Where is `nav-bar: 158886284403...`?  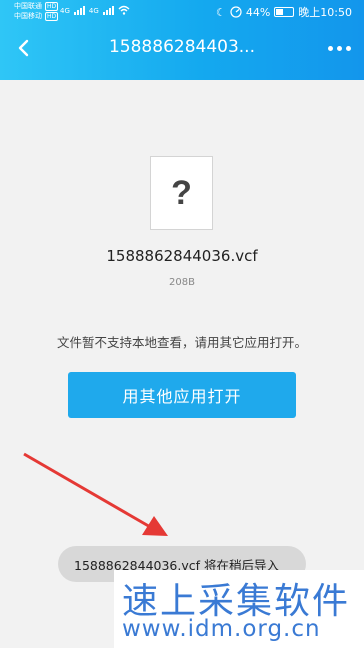
nav-bar: 158886284403... is located at coordinates (182, 49).